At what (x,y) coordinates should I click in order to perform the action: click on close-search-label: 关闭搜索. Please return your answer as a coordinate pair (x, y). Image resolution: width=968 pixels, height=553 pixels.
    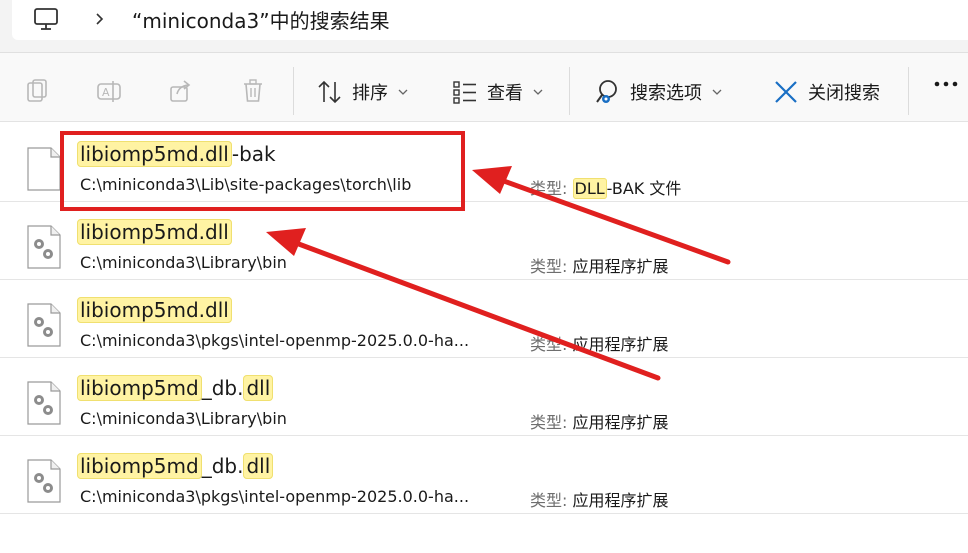
    Looking at the image, I should click on (844, 93).